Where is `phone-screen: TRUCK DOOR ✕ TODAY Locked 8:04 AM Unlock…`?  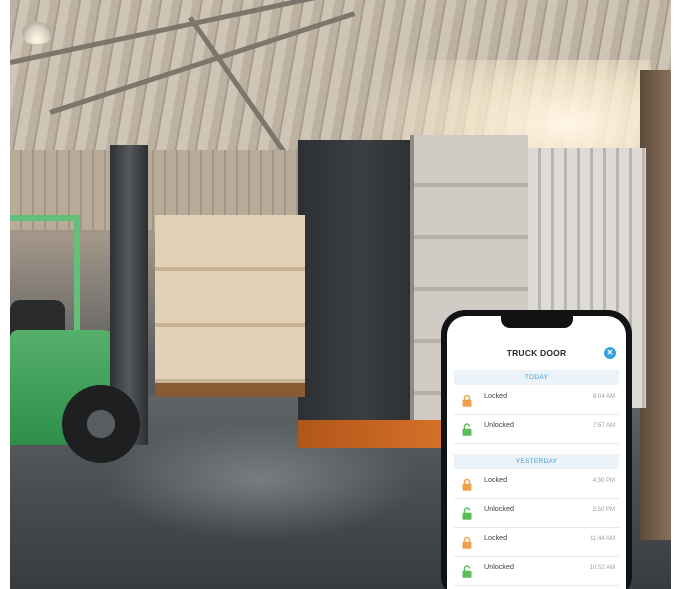 phone-screen: TRUCK DOOR ✕ TODAY Locked 8:04 AM Unlock… is located at coordinates (536, 452).